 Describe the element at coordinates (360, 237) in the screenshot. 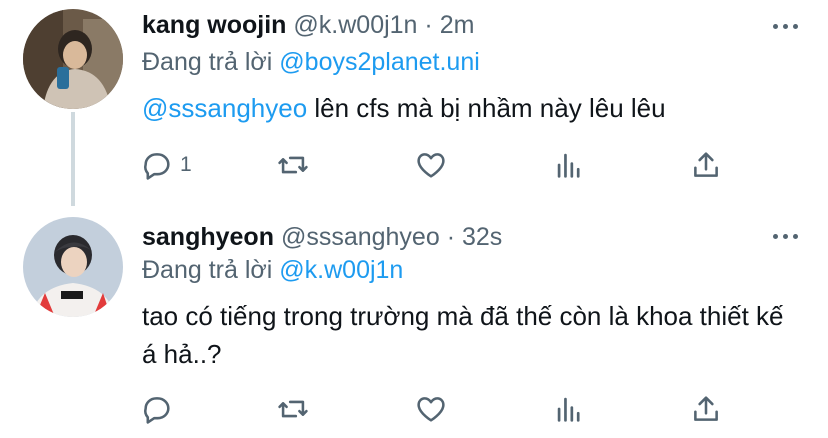

I see `user-handle: @sssanghyeo` at that location.